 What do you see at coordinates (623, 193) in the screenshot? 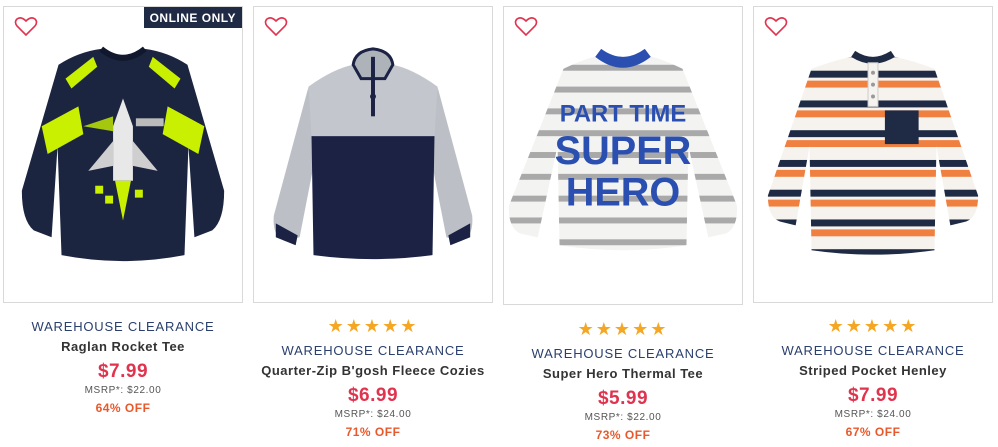
I see `shirt-graphic-text-line3: HERO` at bounding box center [623, 193].